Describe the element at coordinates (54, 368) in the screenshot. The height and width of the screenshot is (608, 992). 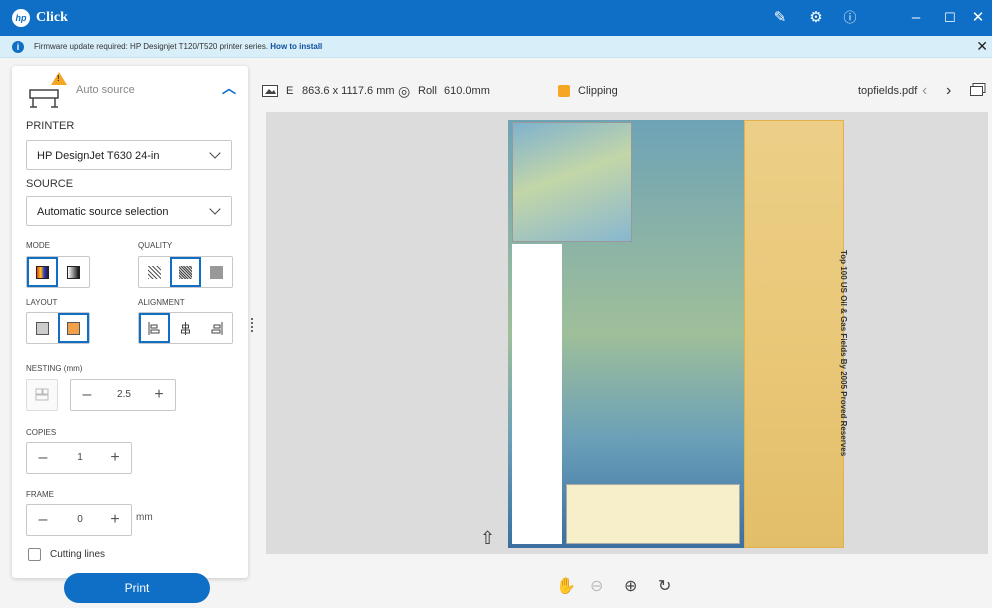
I see `nesting-label: NESTING (mm)` at that location.